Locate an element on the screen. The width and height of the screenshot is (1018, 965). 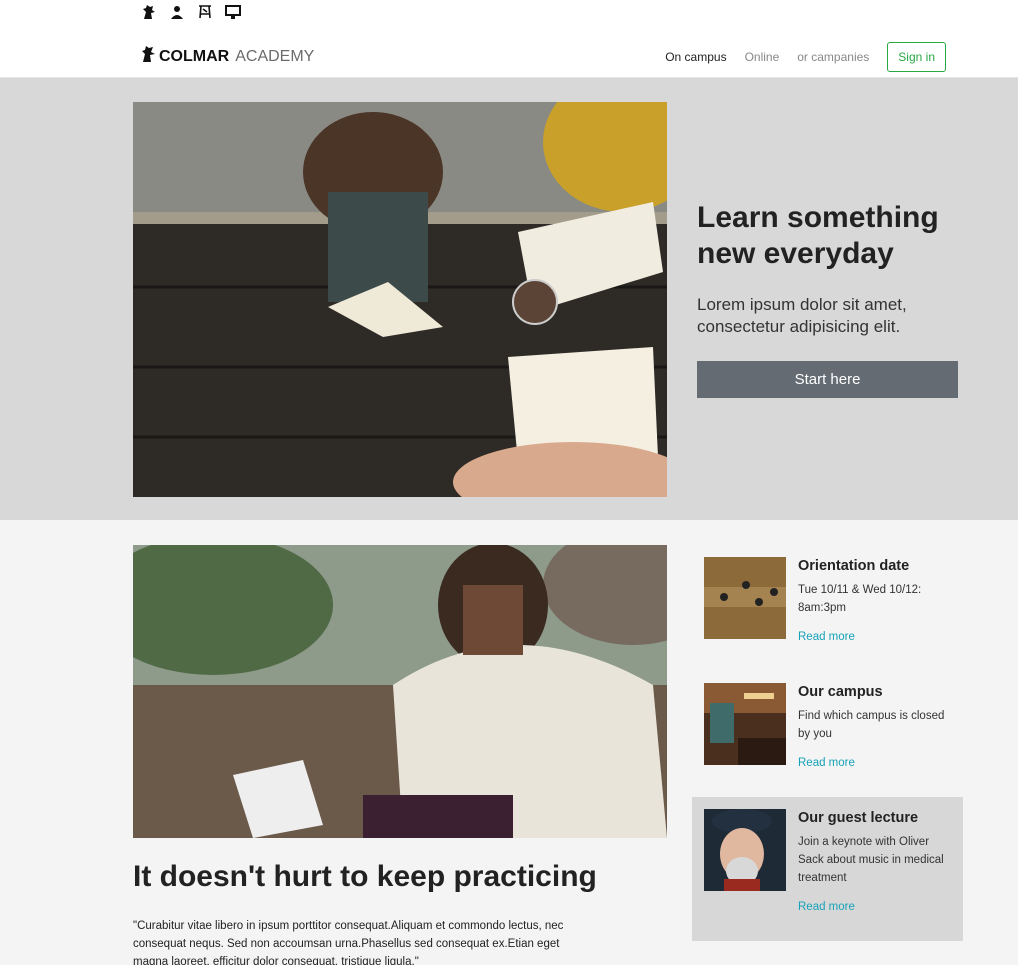
card-title: Our guest lecture is located at coordinates (858, 818).